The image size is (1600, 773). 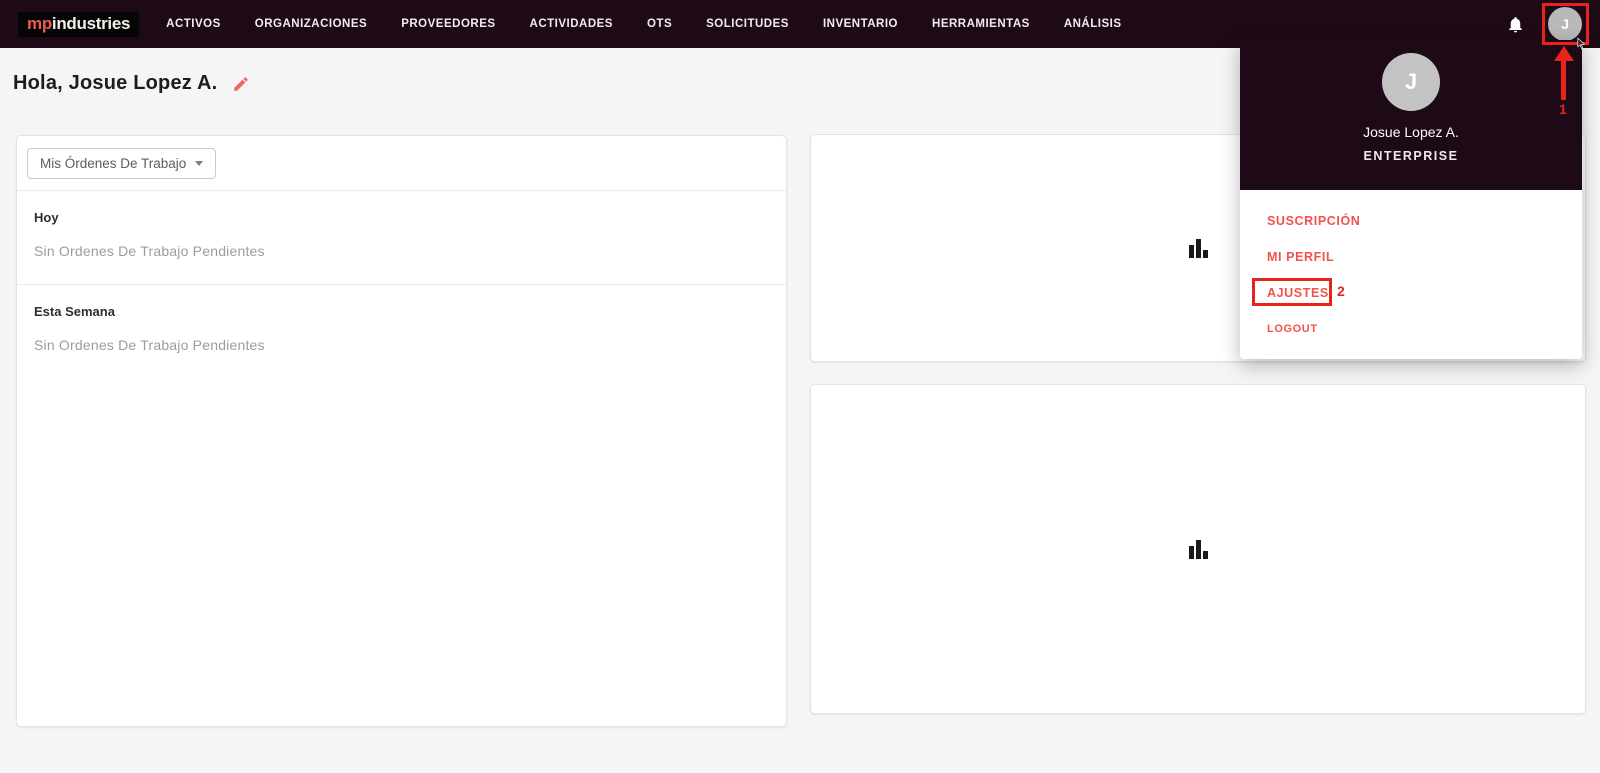 What do you see at coordinates (981, 24) in the screenshot?
I see `nav-item-herramientas: HERRAMIENTAS` at bounding box center [981, 24].